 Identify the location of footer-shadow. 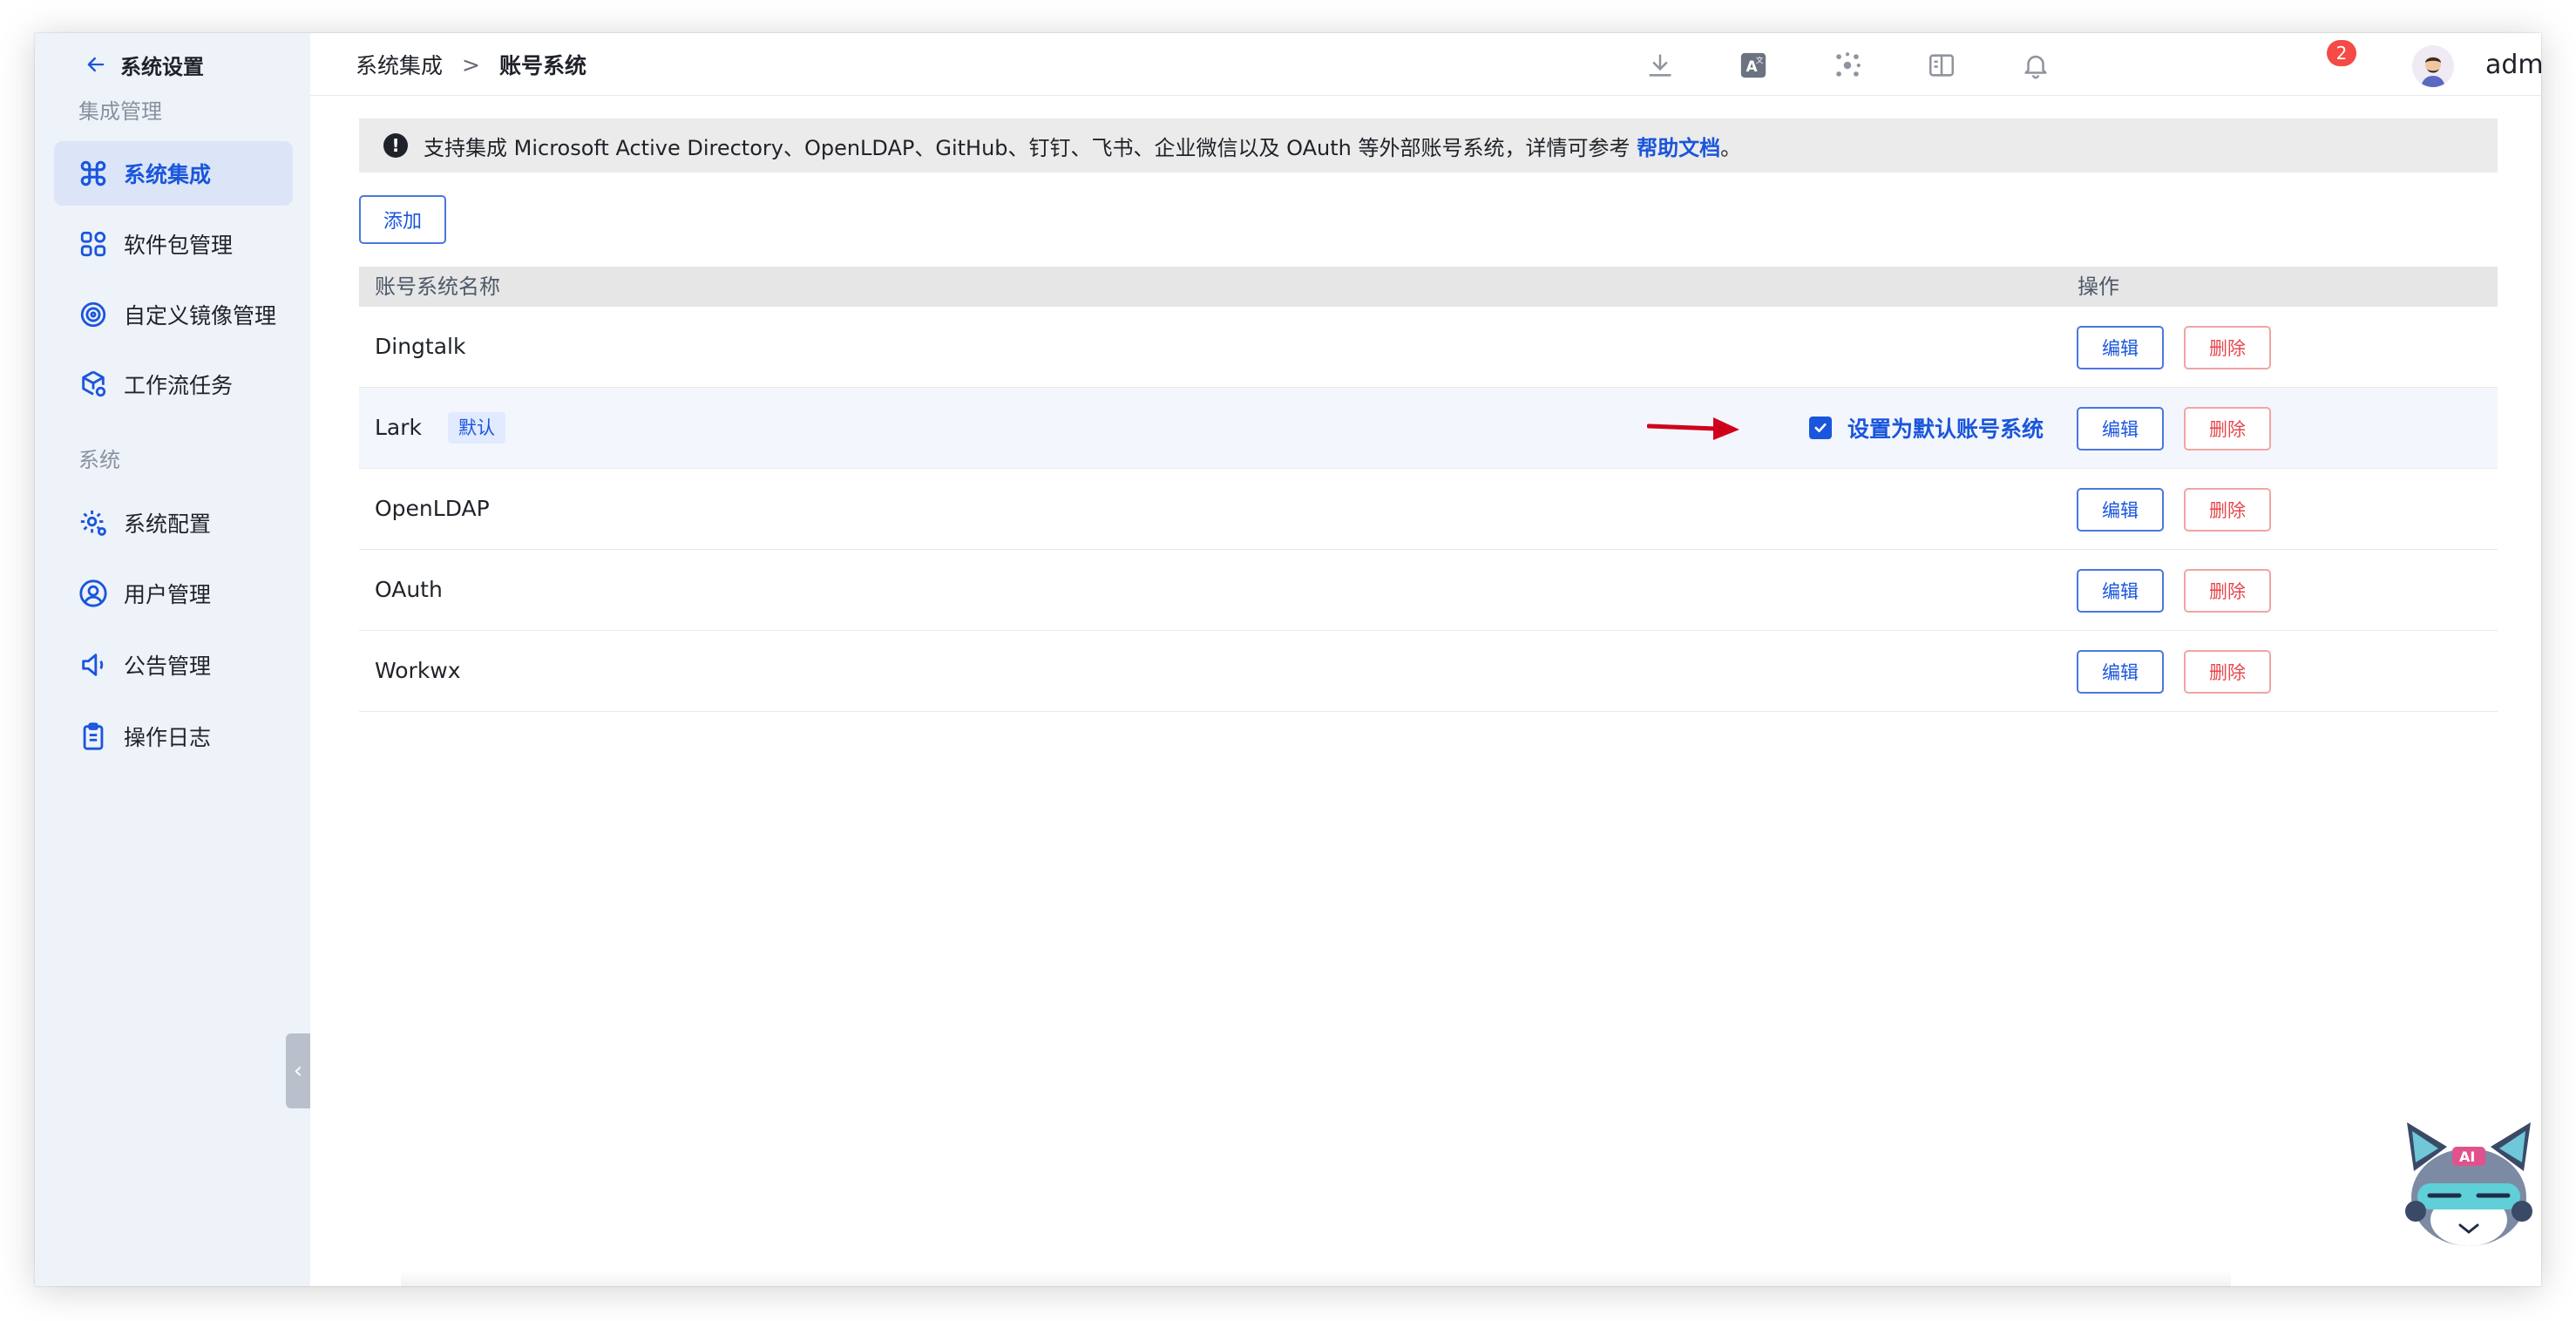
(1316, 1278).